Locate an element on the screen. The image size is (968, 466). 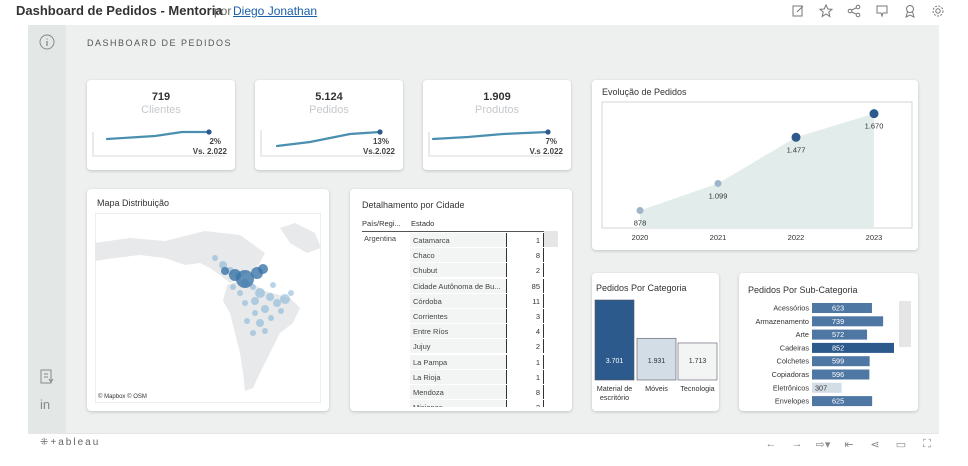
table-row: Cidade Autônoma de Bu... 85 is located at coordinates (462, 286).